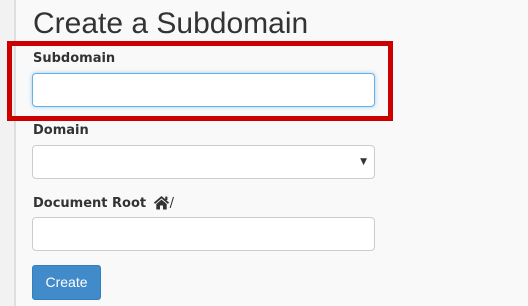  I want to click on domain-select: ▼, so click(203, 162).